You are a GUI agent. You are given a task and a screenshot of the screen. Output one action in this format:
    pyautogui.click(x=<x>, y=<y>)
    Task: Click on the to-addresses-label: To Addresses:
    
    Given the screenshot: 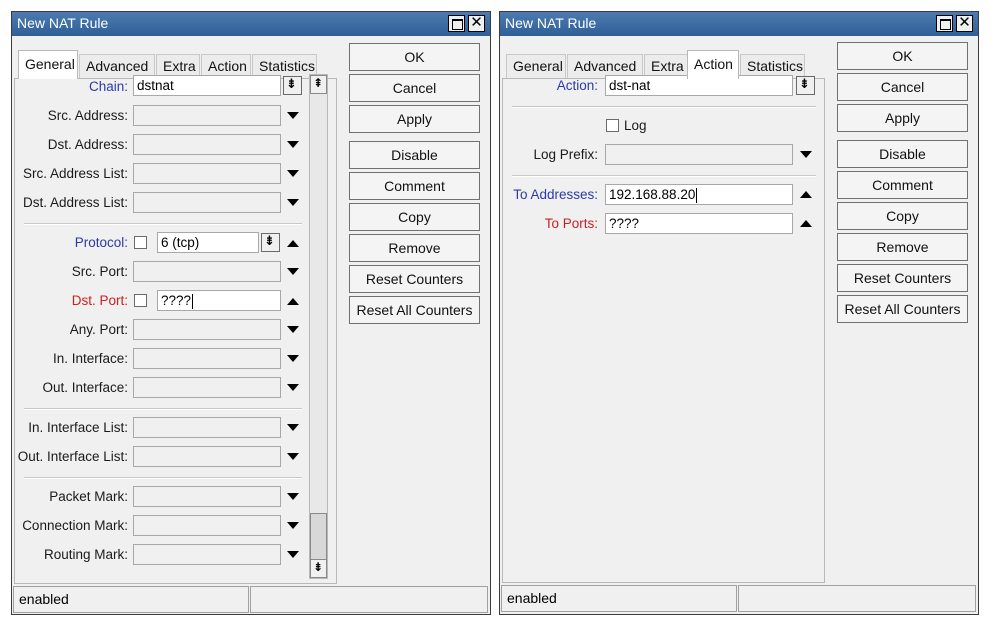 What is the action you would take?
    pyautogui.click(x=555, y=194)
    